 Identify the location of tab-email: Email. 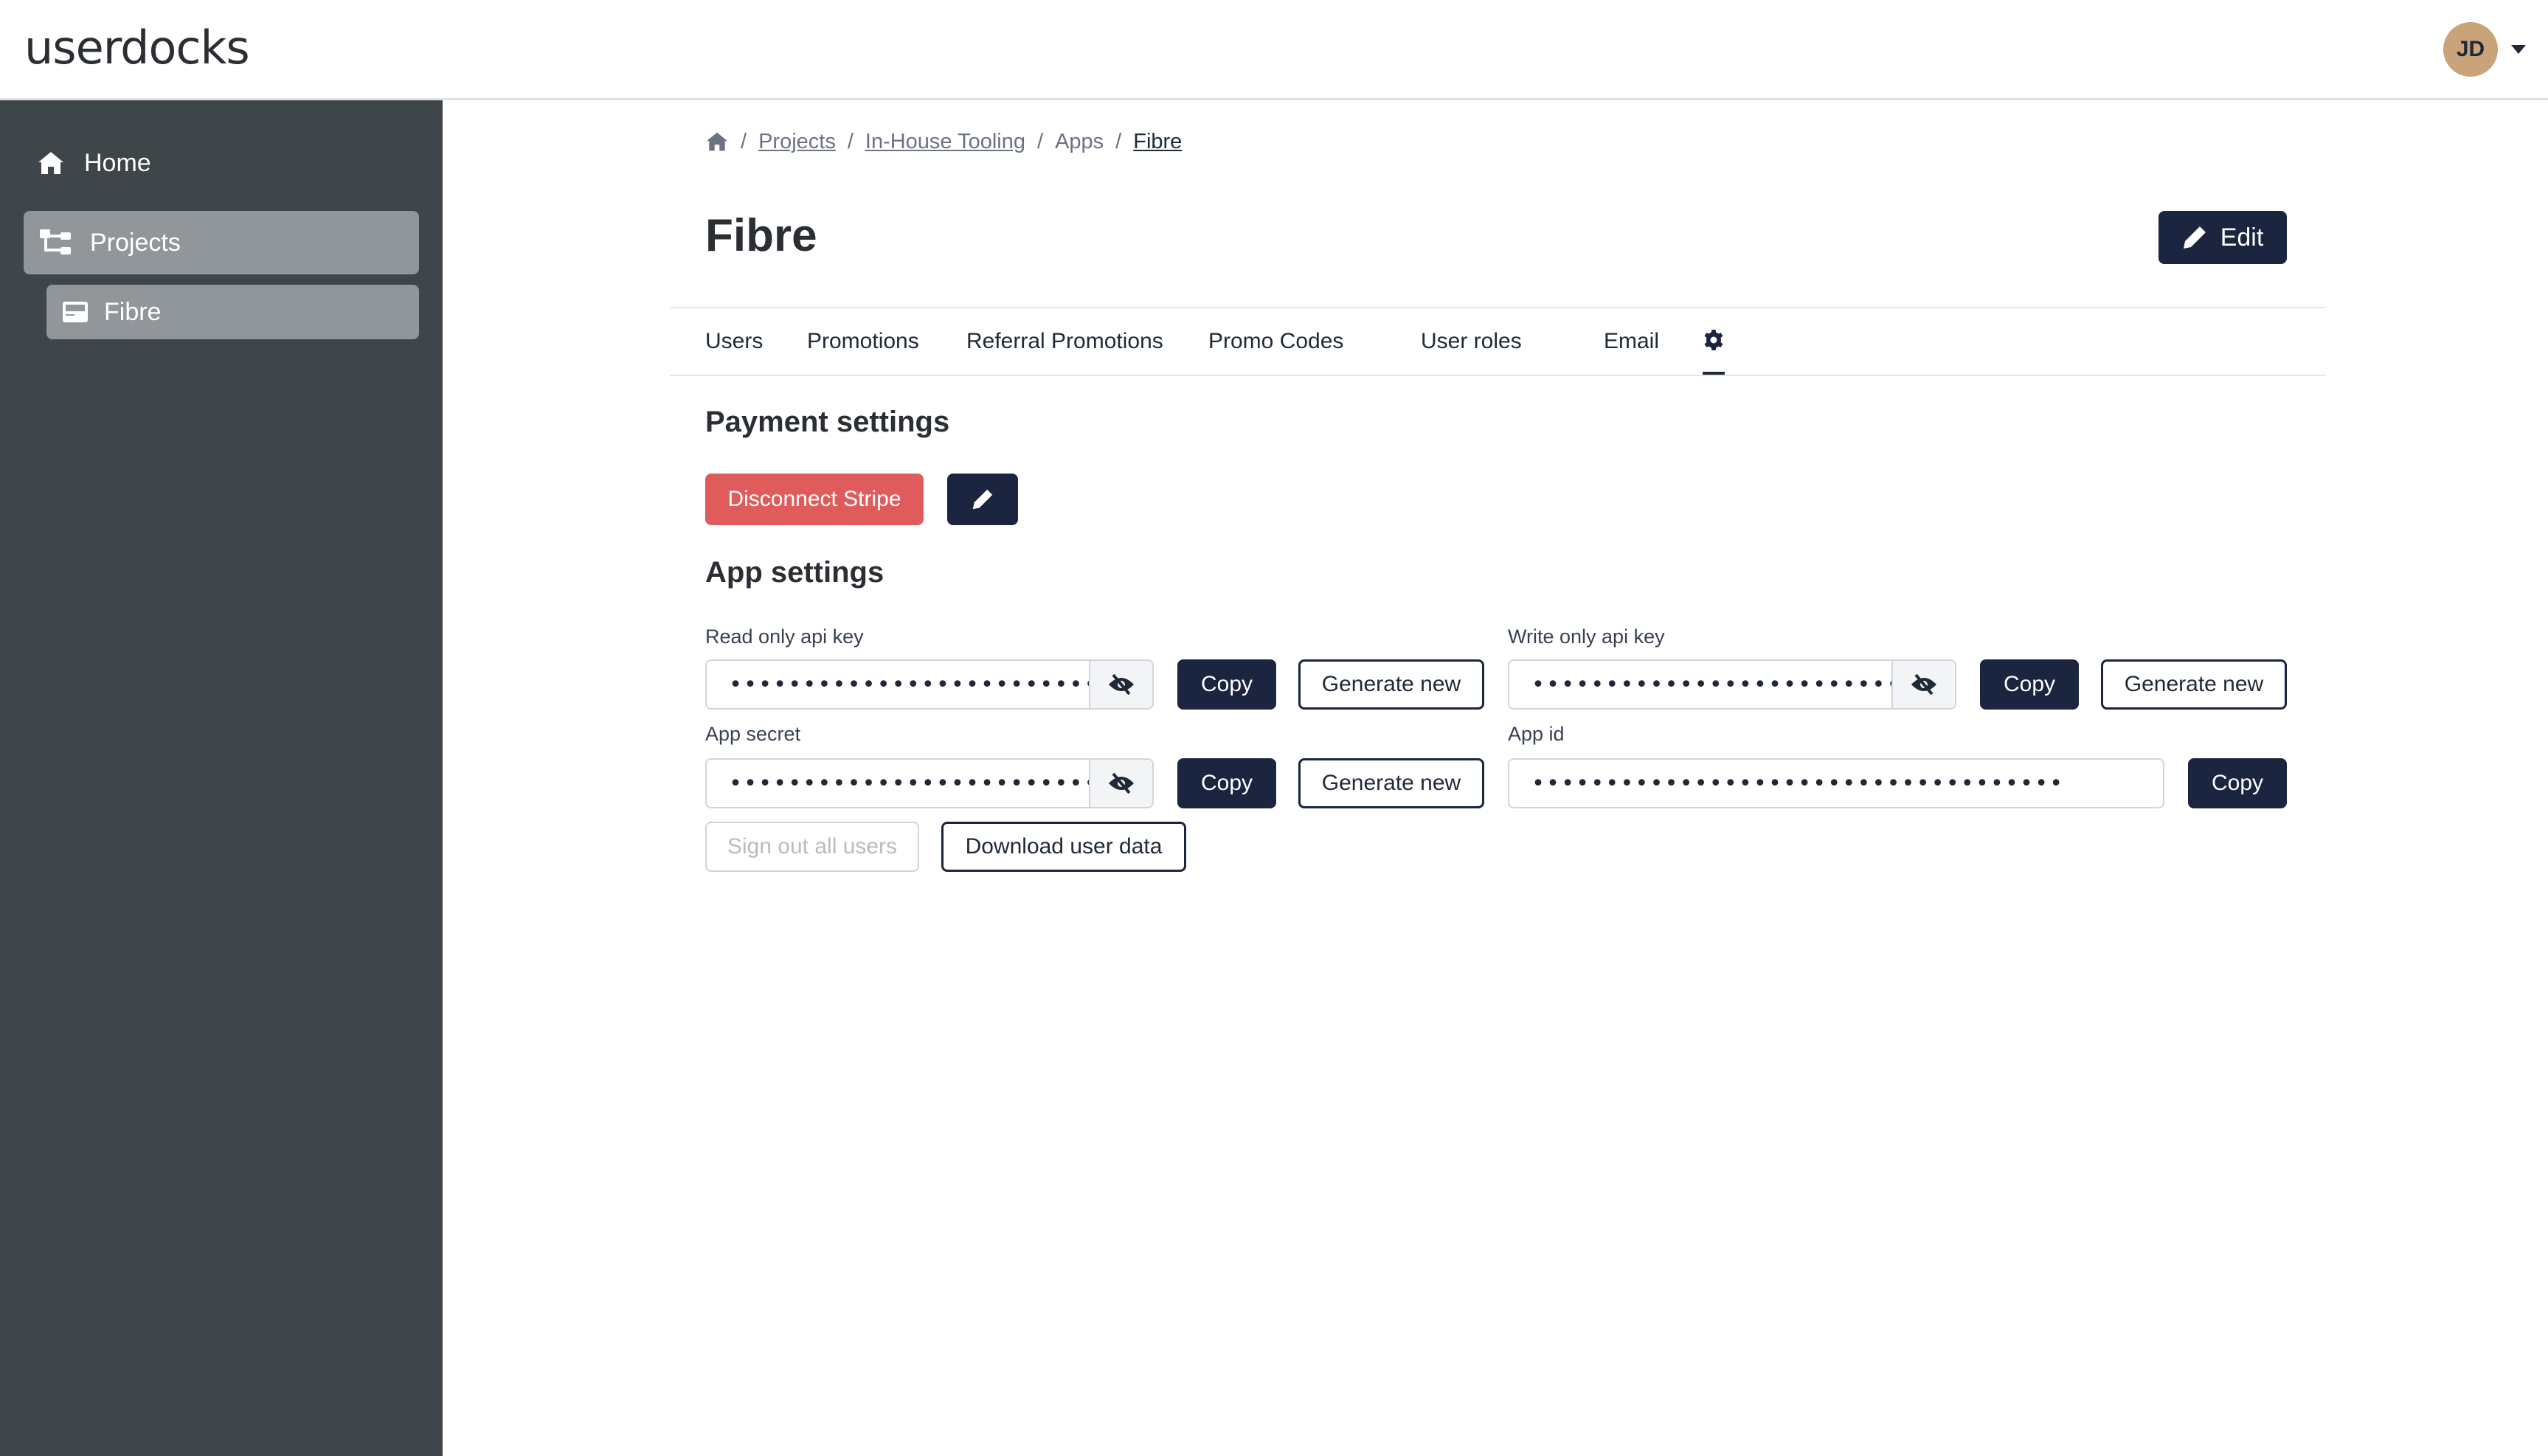
(1631, 341).